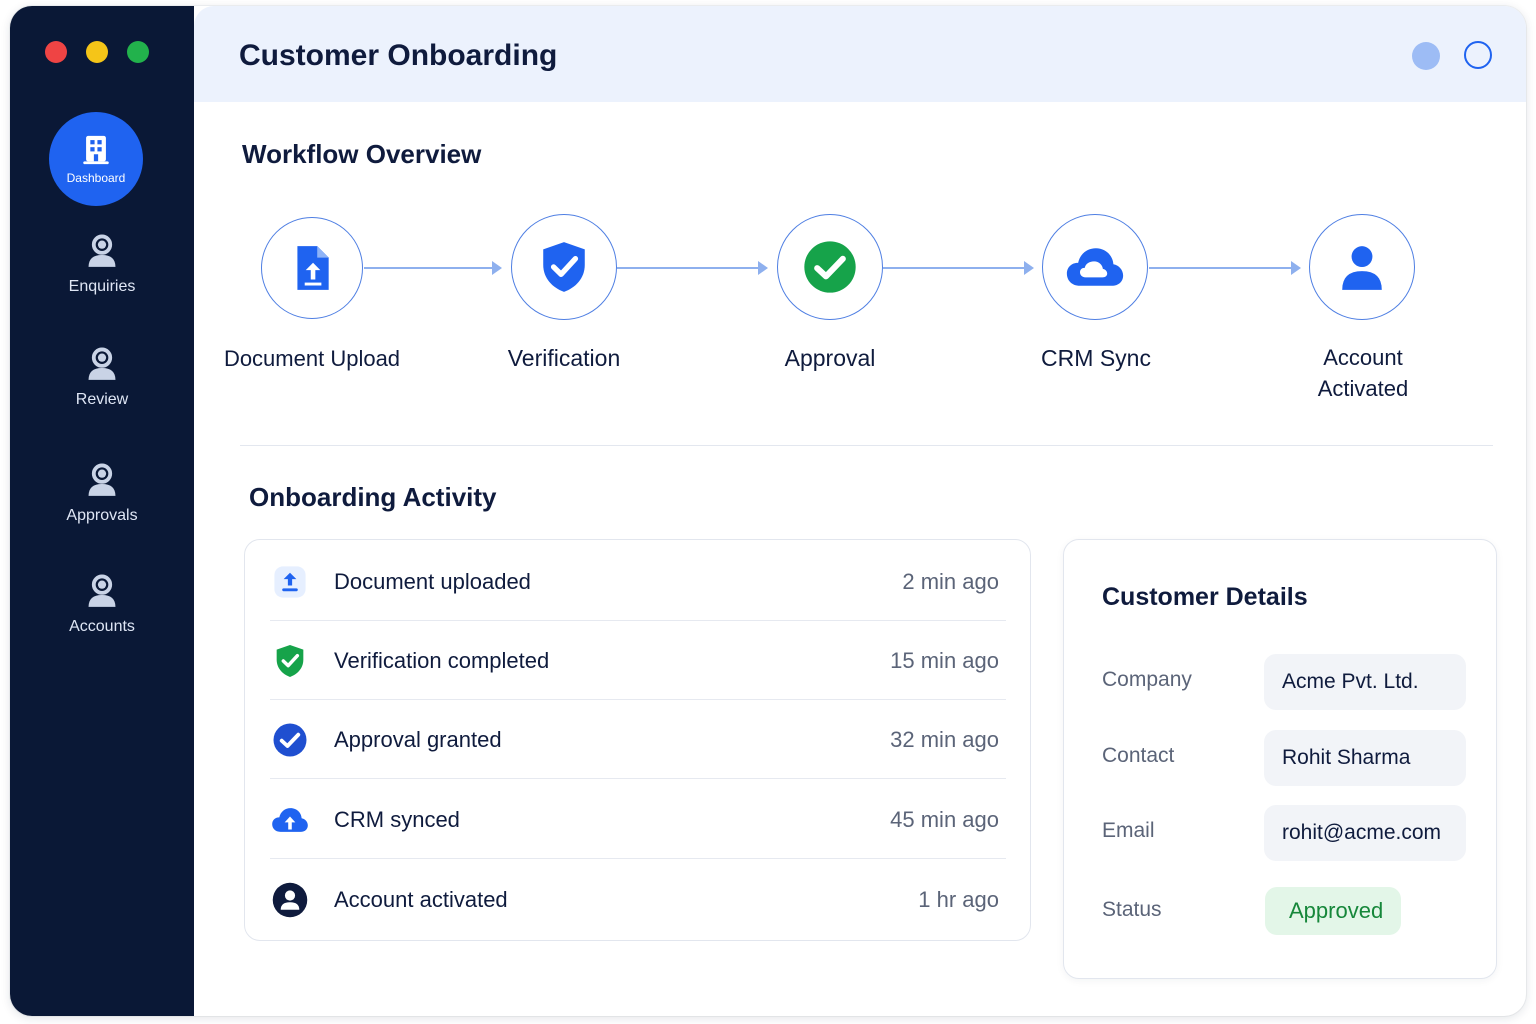  Describe the element at coordinates (1138, 755) in the screenshot. I see `field-label-contact: Contact` at that location.